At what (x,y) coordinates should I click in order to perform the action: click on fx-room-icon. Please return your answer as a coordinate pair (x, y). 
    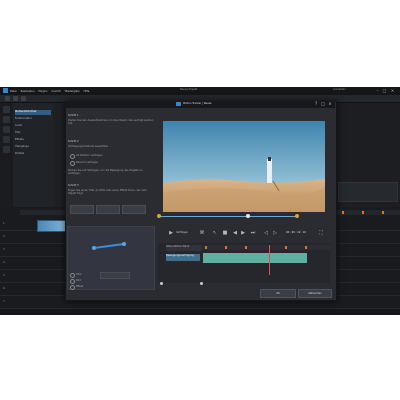
    Looking at the image, I should click on (6, 119).